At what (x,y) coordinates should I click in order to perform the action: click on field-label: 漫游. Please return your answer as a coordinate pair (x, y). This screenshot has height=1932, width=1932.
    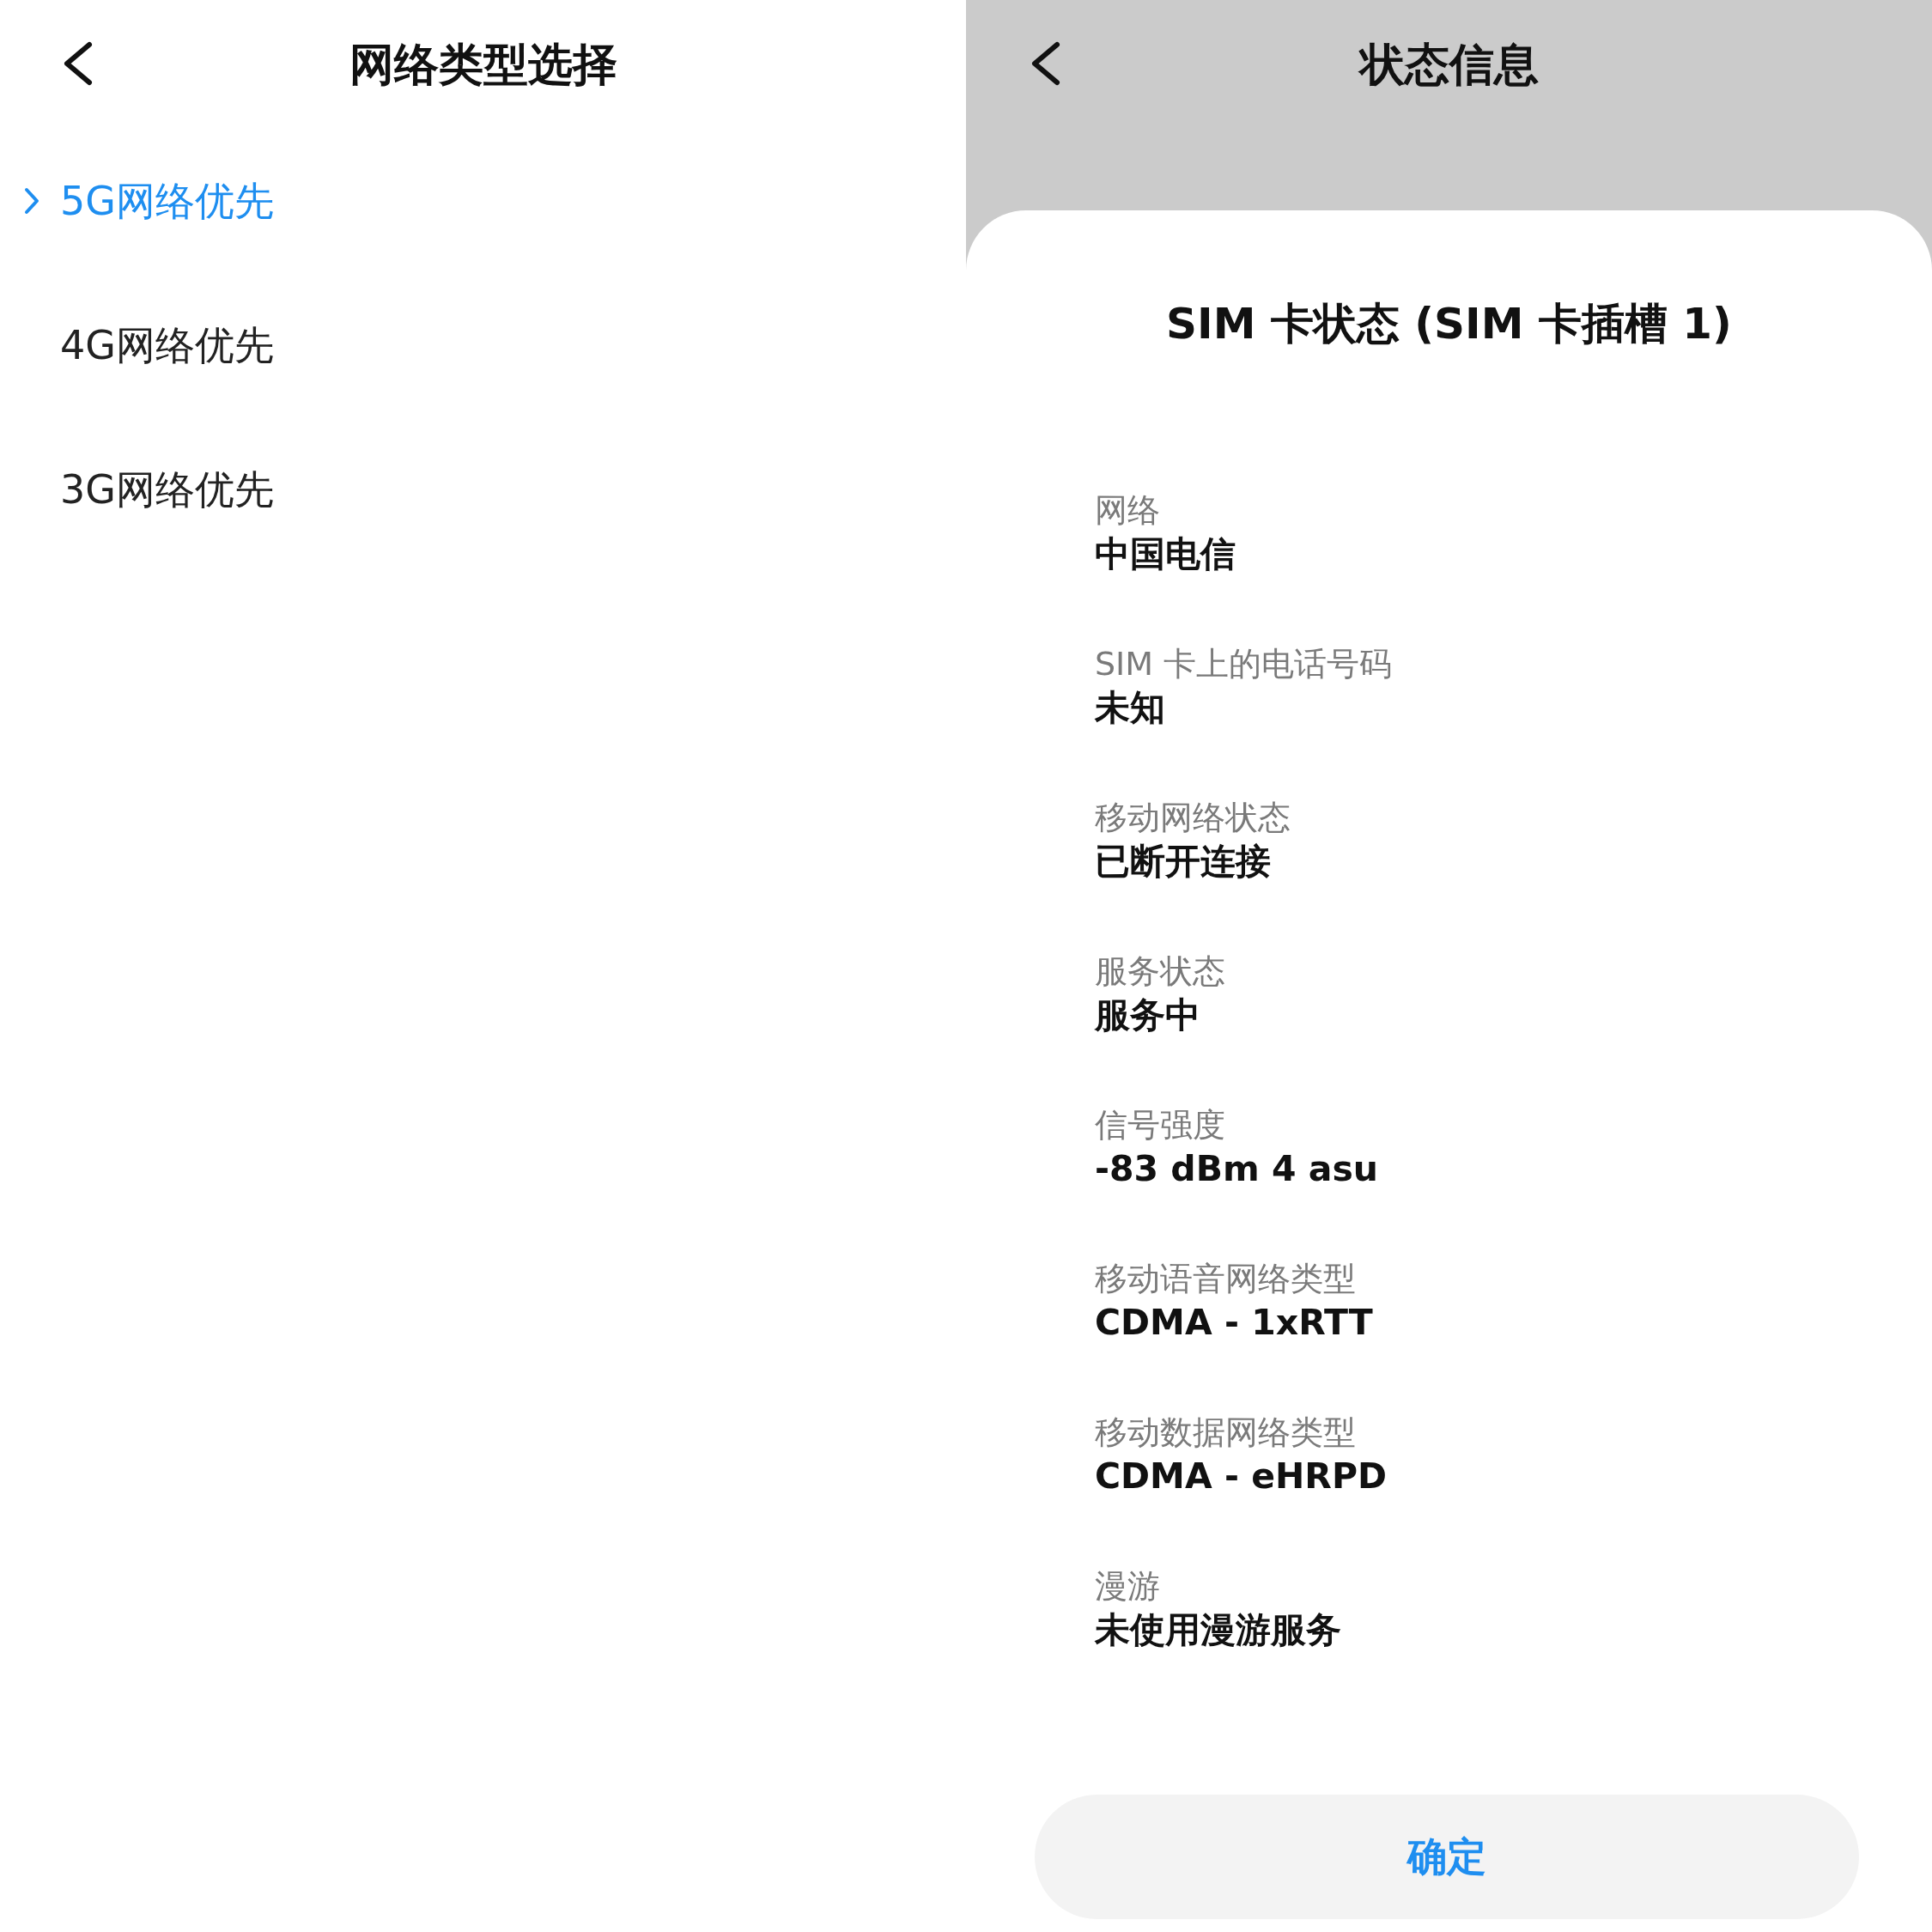
    Looking at the image, I should click on (1128, 1587).